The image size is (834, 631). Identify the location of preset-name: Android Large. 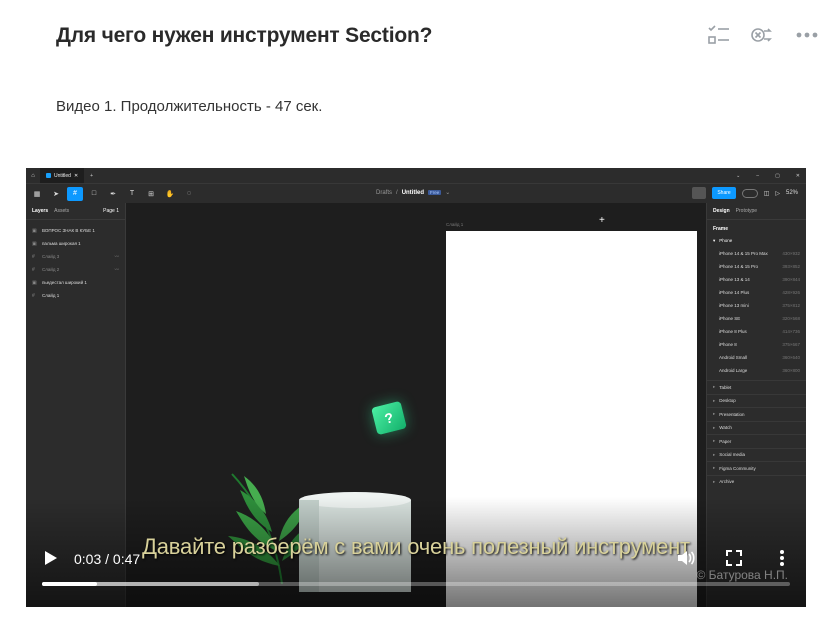
(733, 370).